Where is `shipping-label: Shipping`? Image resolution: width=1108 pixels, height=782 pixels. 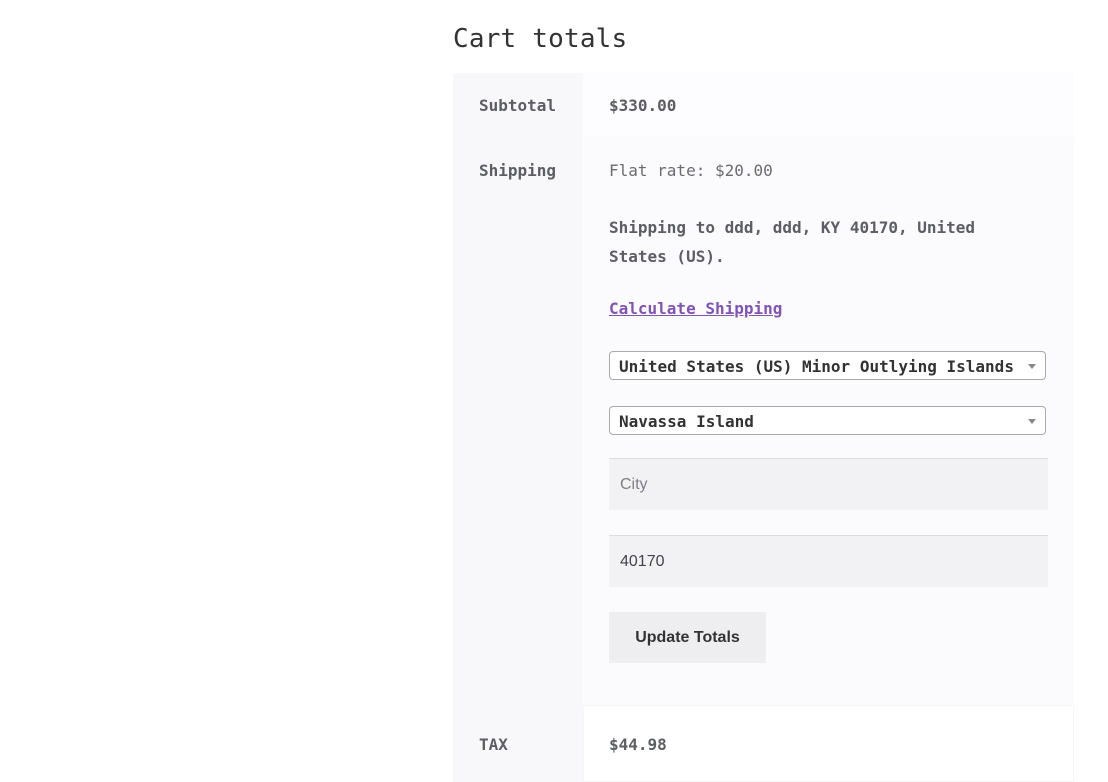
shipping-label: Shipping is located at coordinates (518, 170).